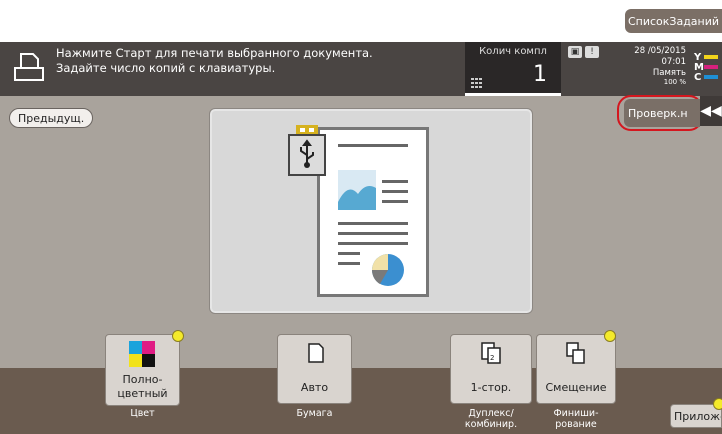  What do you see at coordinates (674, 62) in the screenshot?
I see `time: 07:01` at bounding box center [674, 62].